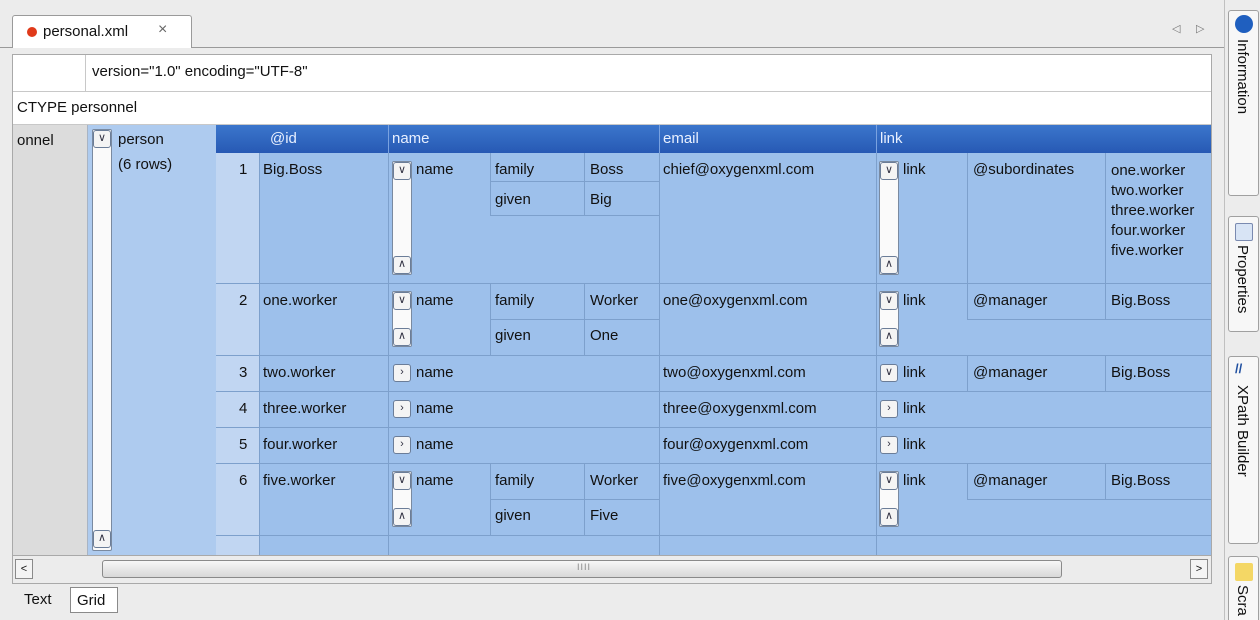 The width and height of the screenshot is (1260, 620). Describe the element at coordinates (1176, 28) in the screenshot. I see `tab-scroll-left-icon: ◁` at that location.